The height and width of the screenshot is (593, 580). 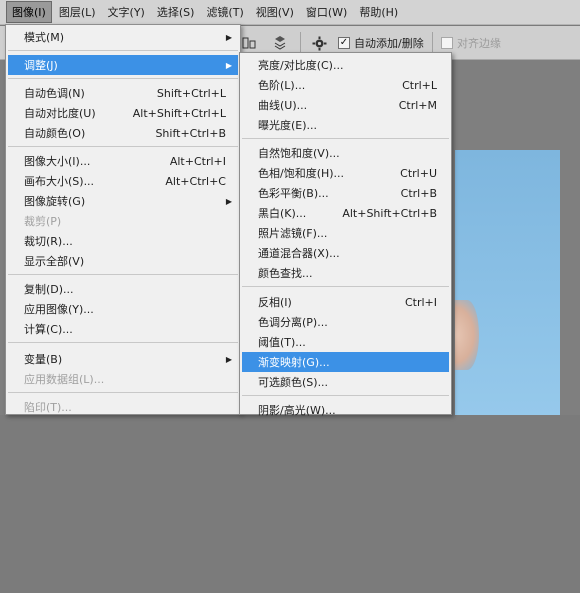 What do you see at coordinates (123, 37) in the screenshot?
I see `menu-item-mode: 模式(M) ▶` at bounding box center [123, 37].